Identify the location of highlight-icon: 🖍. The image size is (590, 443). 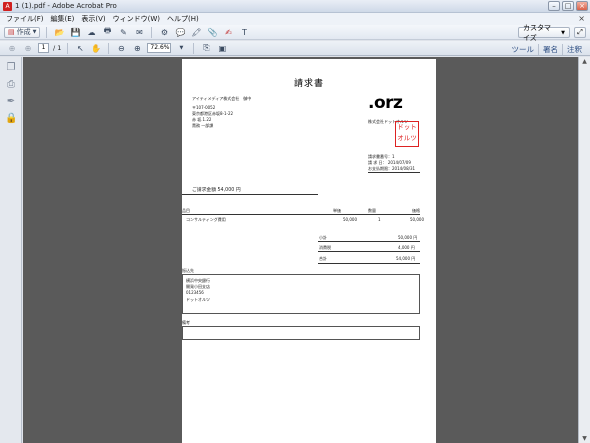
(196, 32).